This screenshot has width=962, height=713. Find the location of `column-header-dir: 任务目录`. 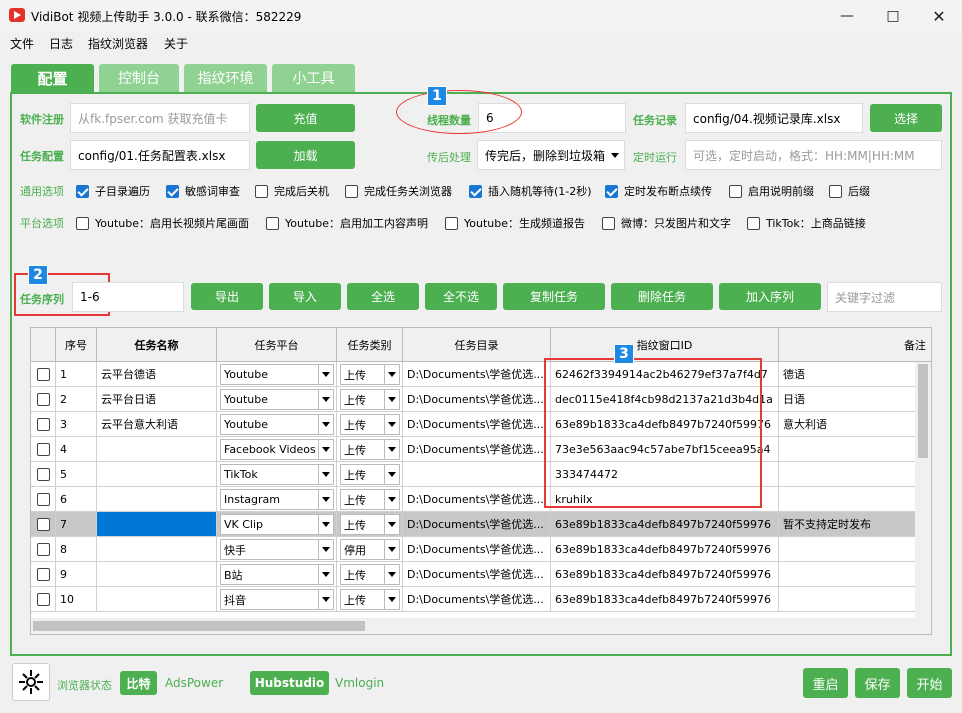

column-header-dir: 任务目录 is located at coordinates (477, 345).